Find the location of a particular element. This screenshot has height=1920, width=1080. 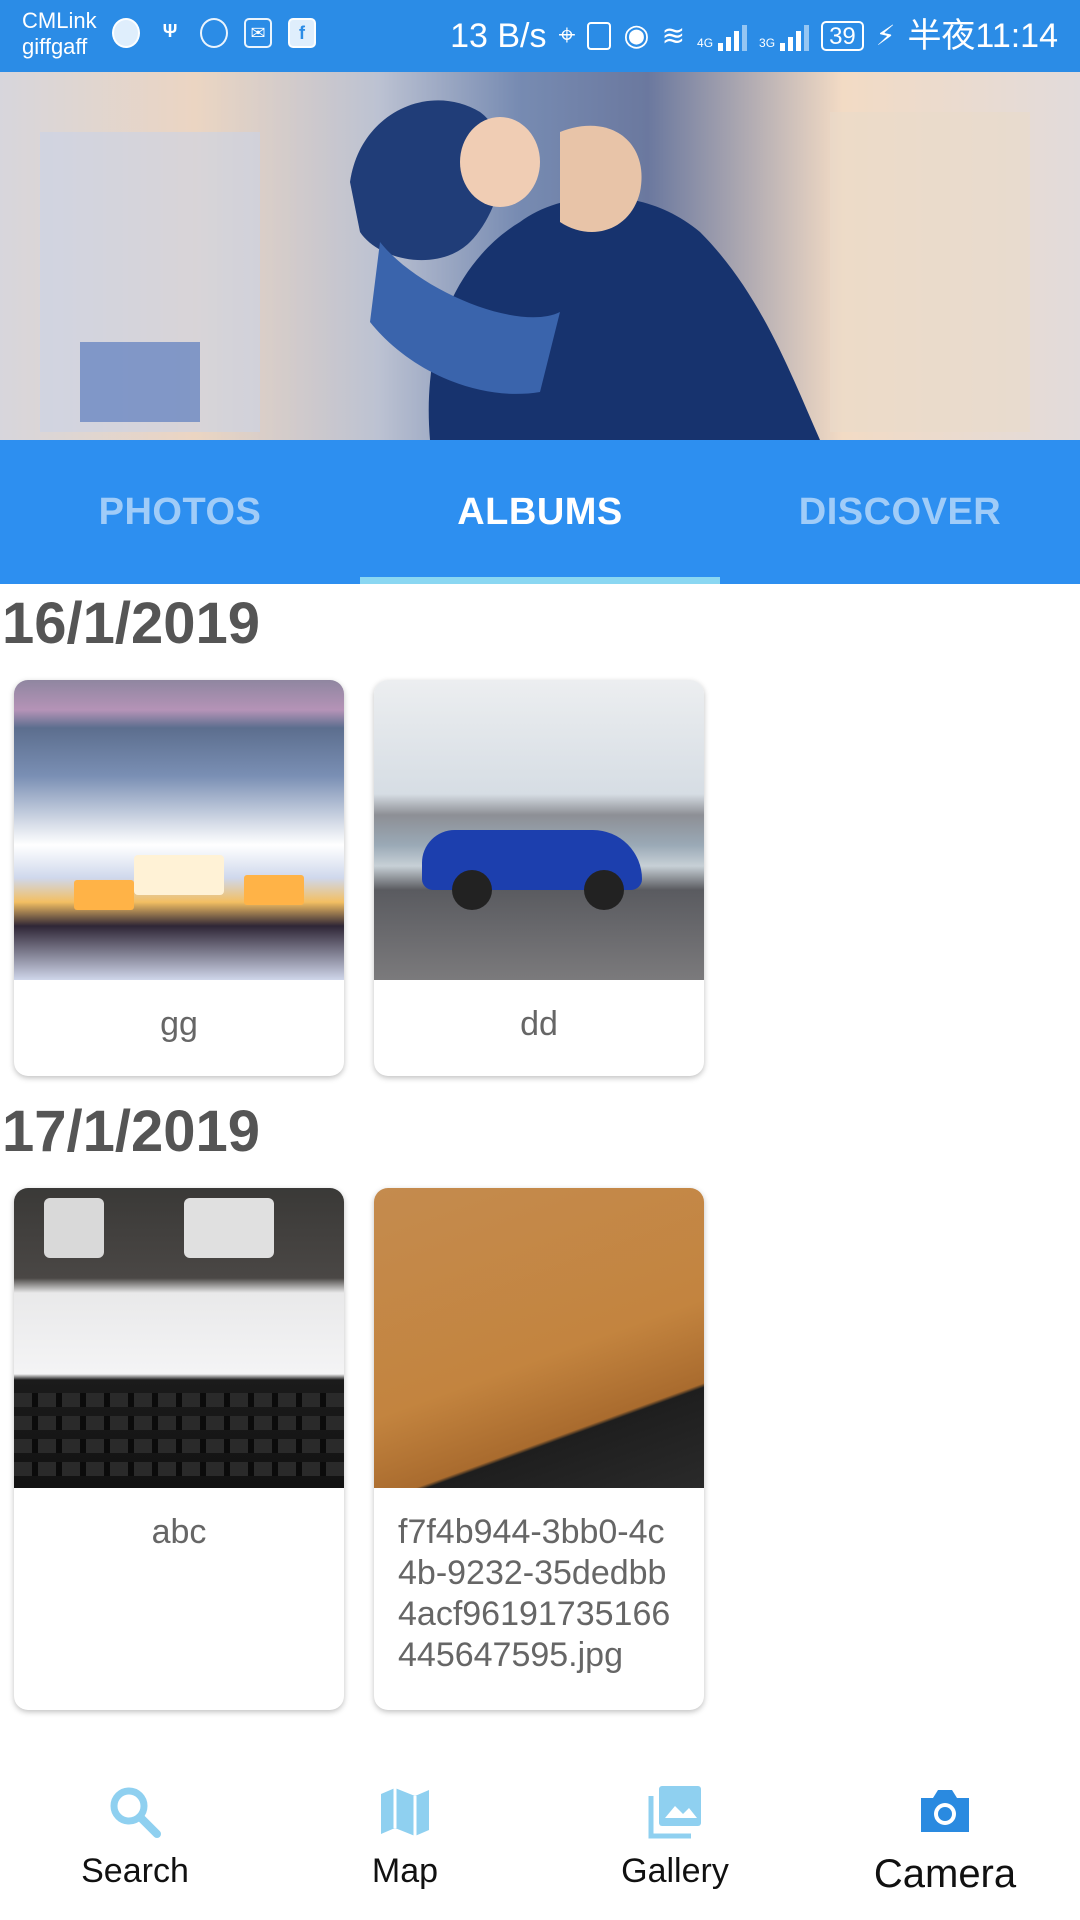

tab-bar: PHOTOS ALBUMS DISCOVER is located at coordinates (540, 512).